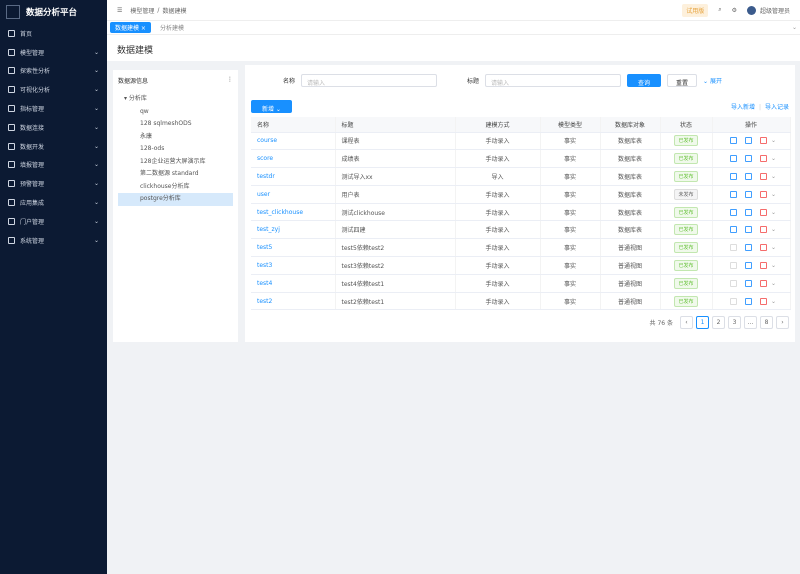 The width and height of the screenshot is (800, 574). Describe the element at coordinates (686, 323) in the screenshot. I see `prev-page-button: ‹` at that location.